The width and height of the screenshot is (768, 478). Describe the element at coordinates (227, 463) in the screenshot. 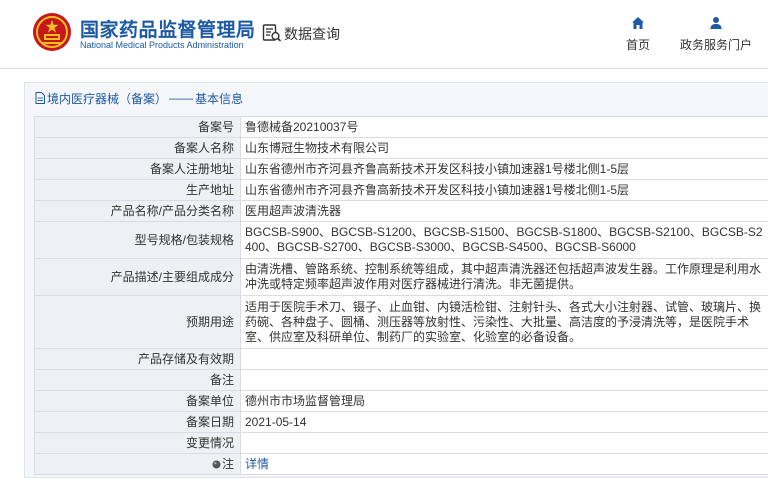

I see `note-label: 注` at that location.